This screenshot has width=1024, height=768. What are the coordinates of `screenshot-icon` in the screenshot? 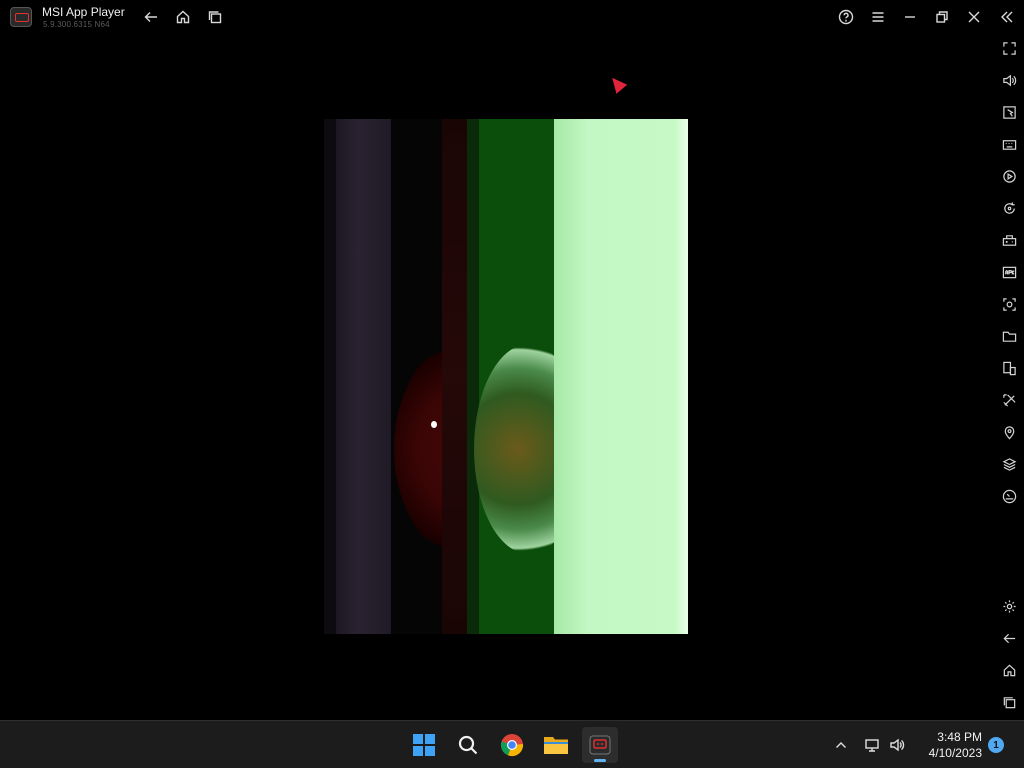 It's located at (1009, 304).